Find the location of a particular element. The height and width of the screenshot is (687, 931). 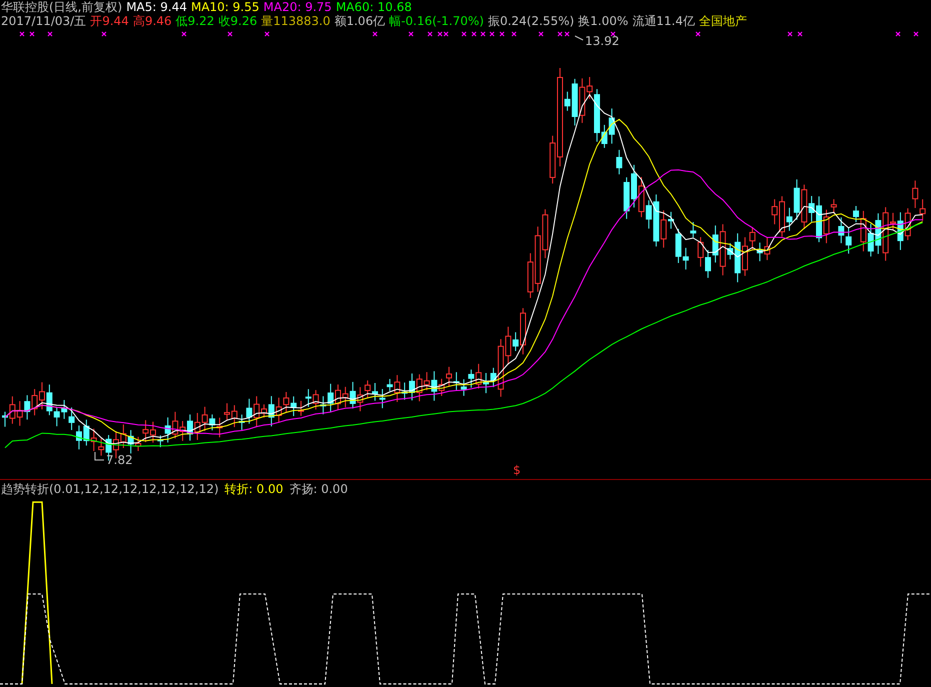

moving-average-value: MA20: 9.75 is located at coordinates (297, 7).